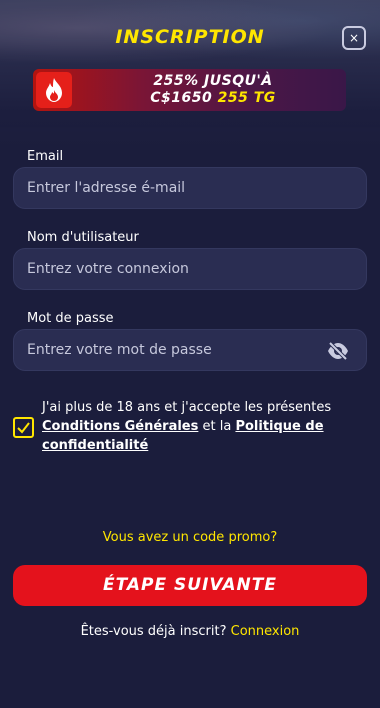 Image resolution: width=380 pixels, height=708 pixels. Describe the element at coordinates (265, 631) in the screenshot. I see `login-link: Connexion` at that location.